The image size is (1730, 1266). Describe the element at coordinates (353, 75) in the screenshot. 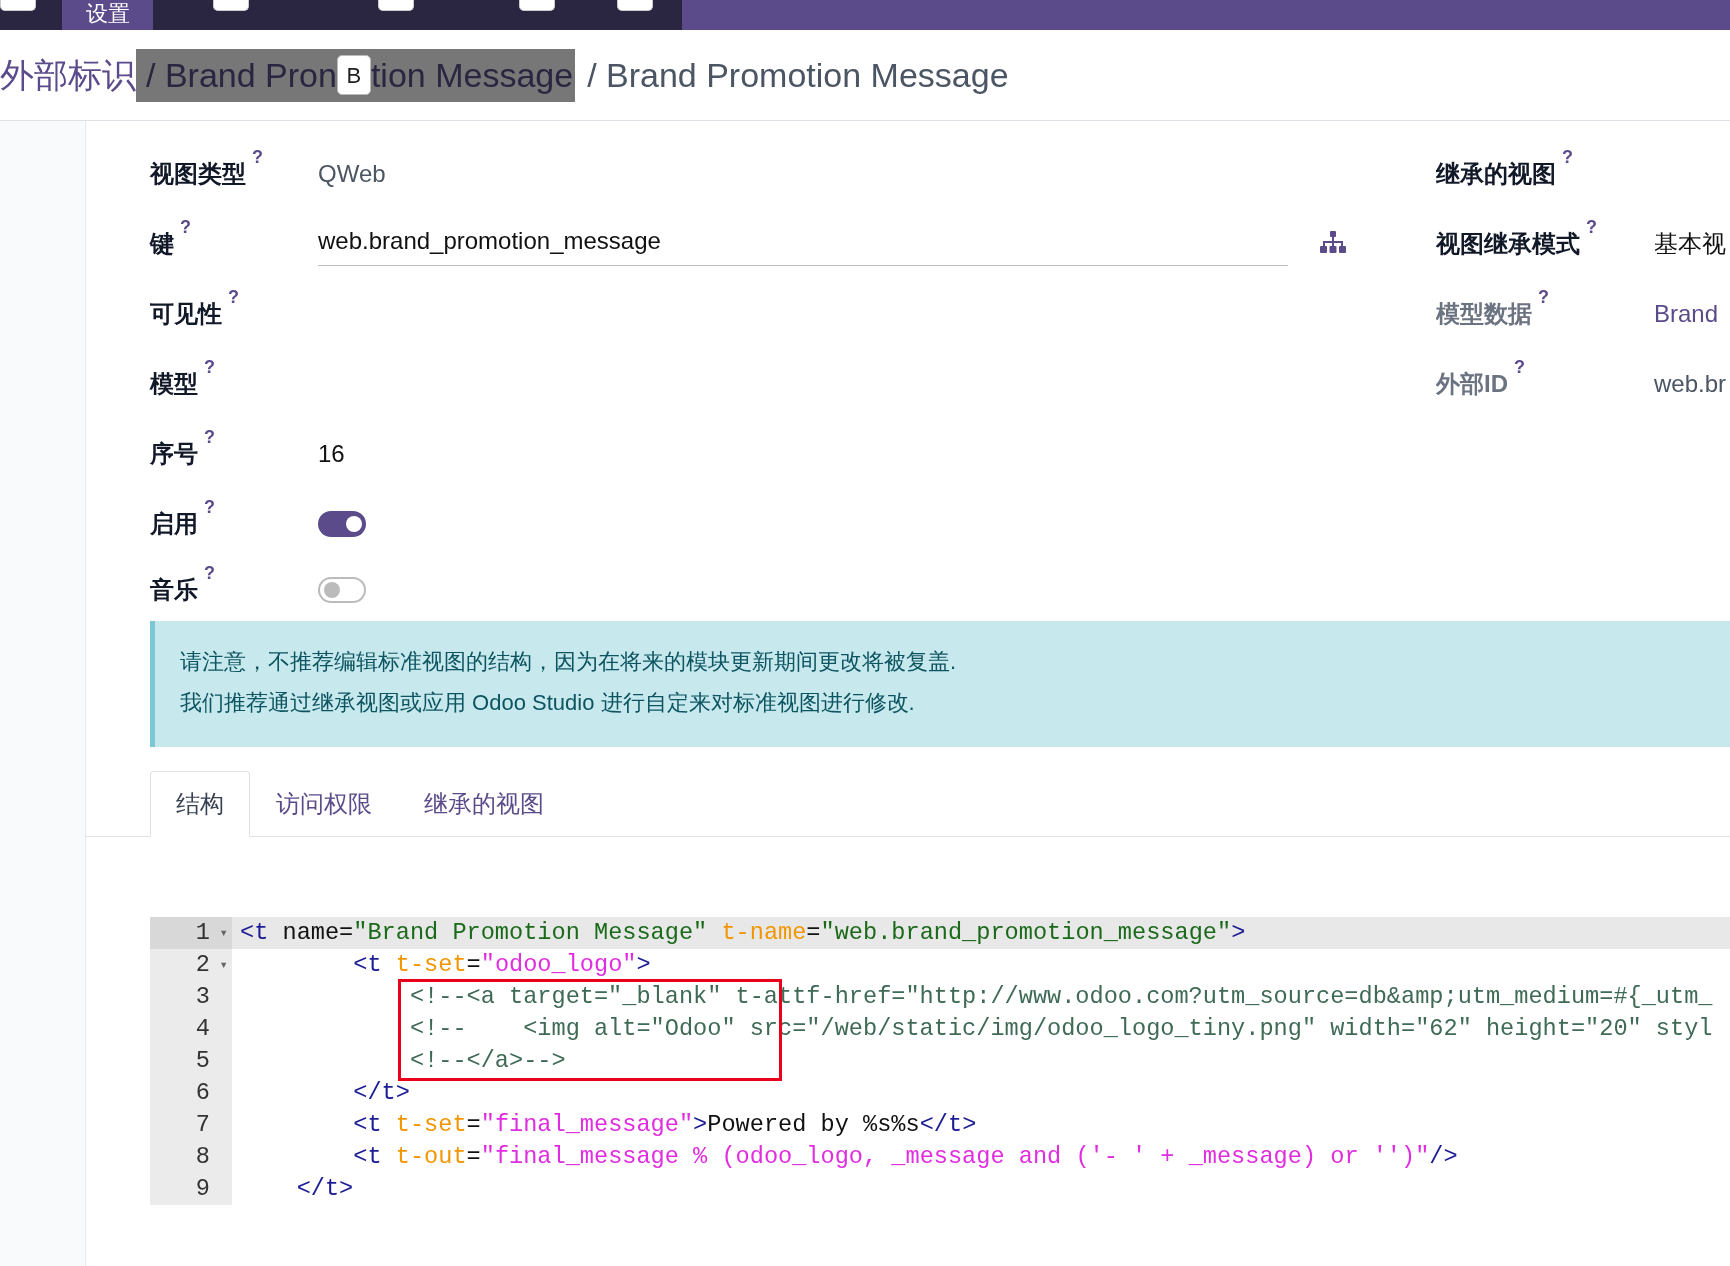

I see `hotkey-badge: B` at that location.